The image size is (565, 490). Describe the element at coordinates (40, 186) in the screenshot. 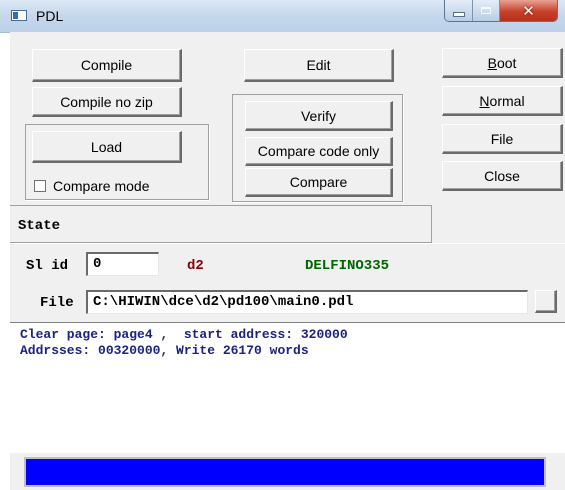

I see `compare-mode-check` at that location.